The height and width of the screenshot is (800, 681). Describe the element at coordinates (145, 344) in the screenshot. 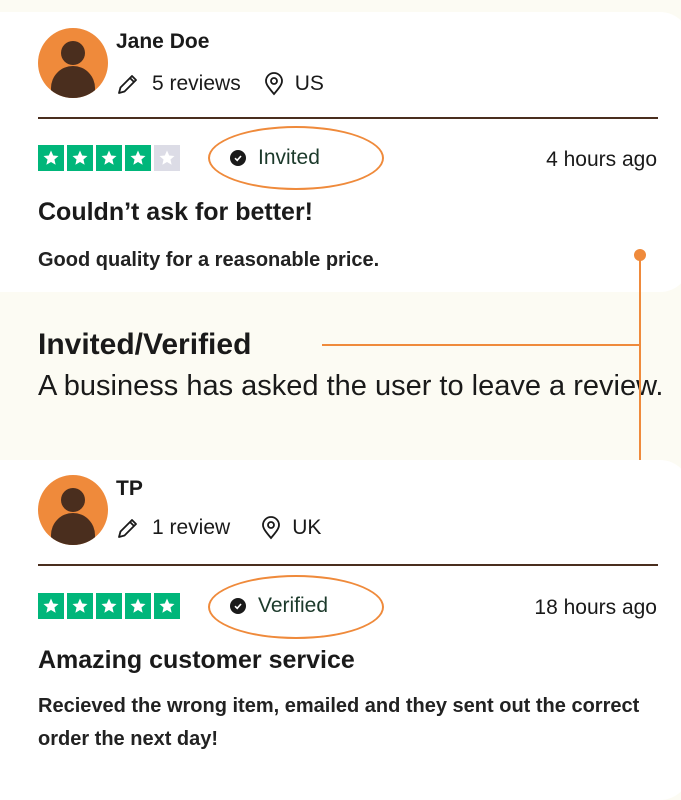

I see `callout-heading: Invited/Verified` at that location.